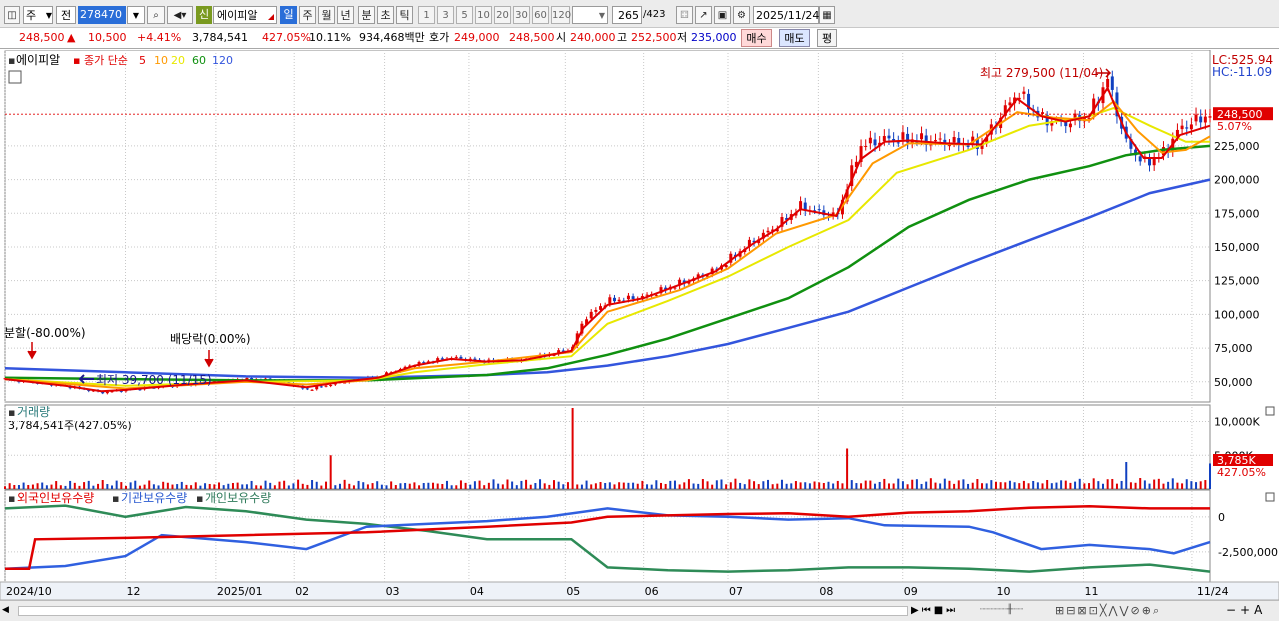  Describe the element at coordinates (445, 15) in the screenshot. I see `min-btn-3: 3` at that location.